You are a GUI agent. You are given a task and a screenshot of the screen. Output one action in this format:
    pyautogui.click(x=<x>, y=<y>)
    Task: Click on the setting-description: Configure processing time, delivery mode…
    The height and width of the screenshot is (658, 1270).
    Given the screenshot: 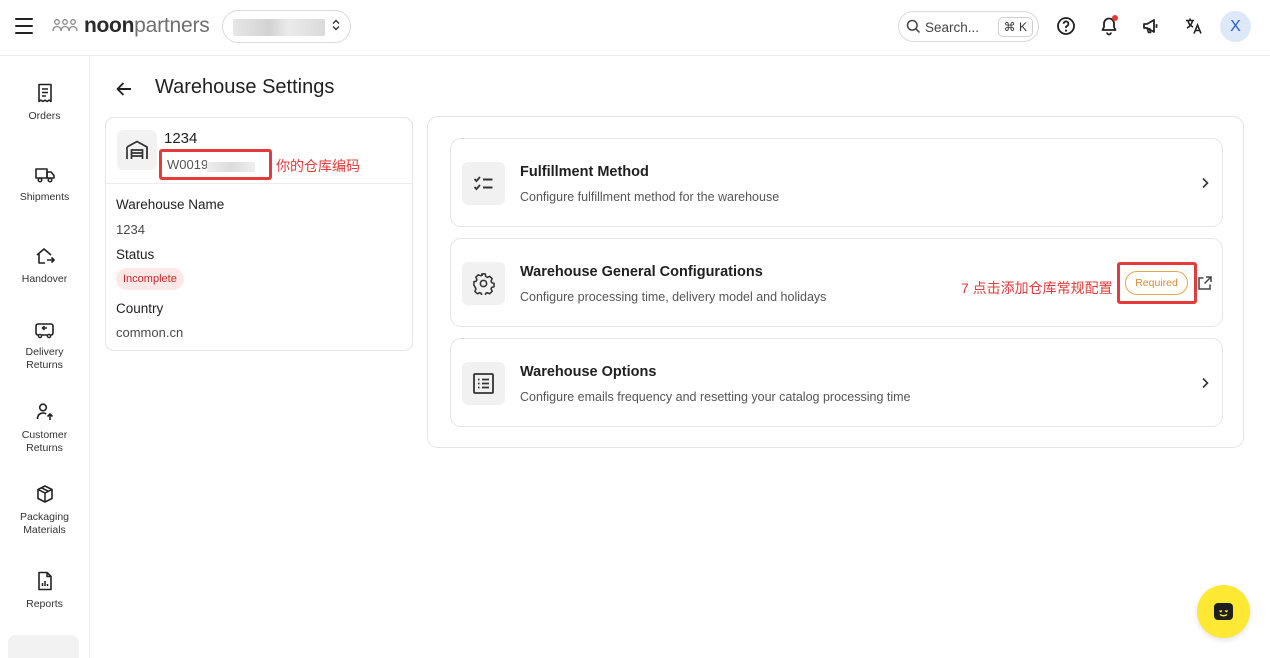 What is the action you would take?
    pyautogui.click(x=673, y=297)
    